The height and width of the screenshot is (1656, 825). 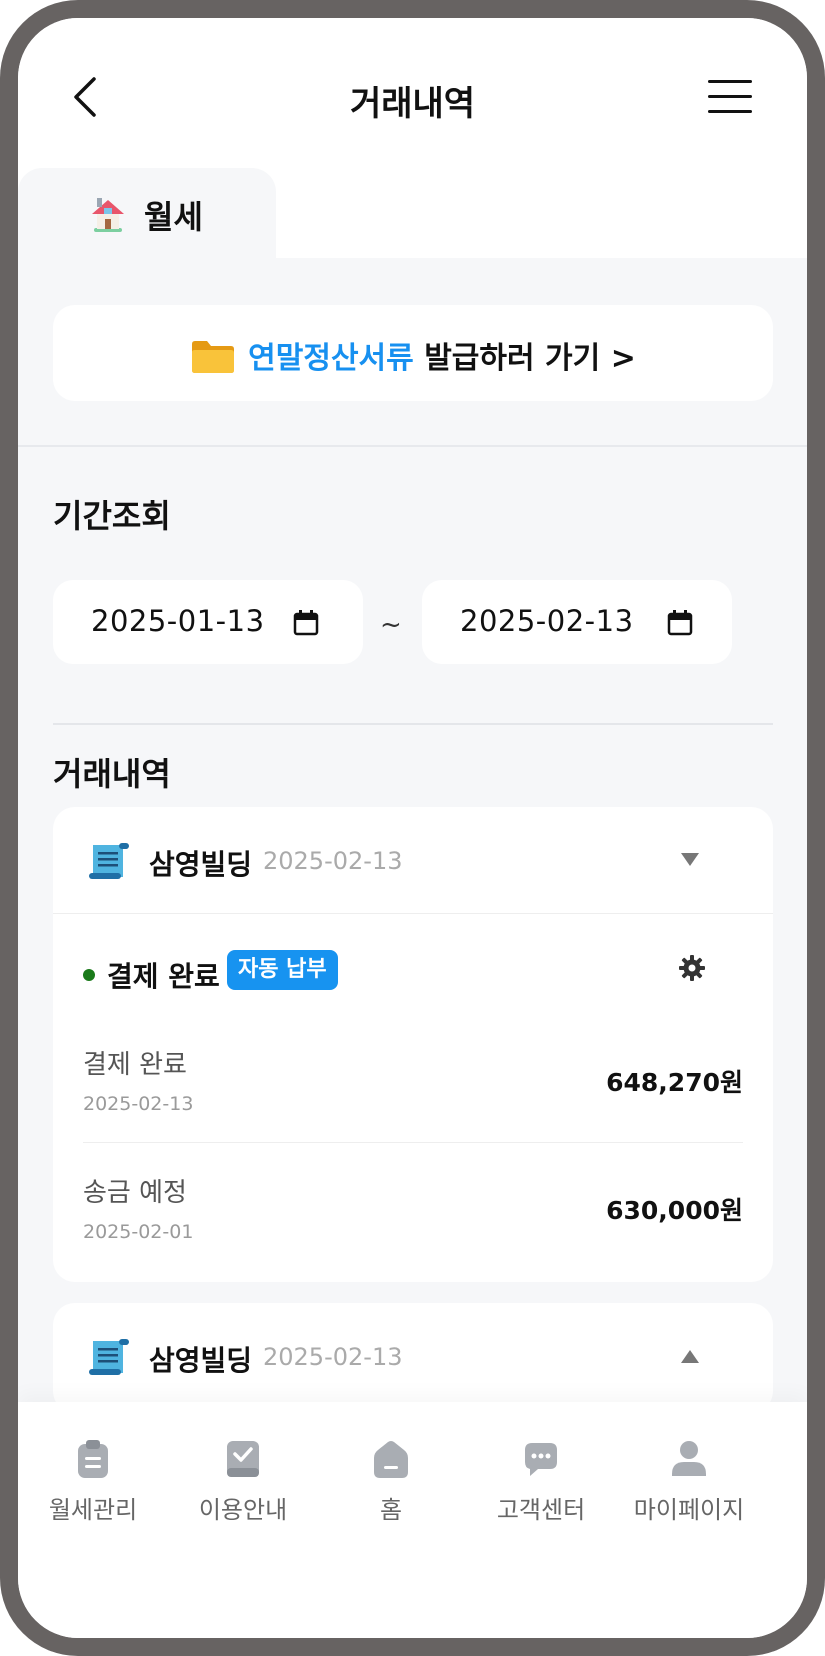 What do you see at coordinates (692, 968) in the screenshot?
I see `gear-icon` at bounding box center [692, 968].